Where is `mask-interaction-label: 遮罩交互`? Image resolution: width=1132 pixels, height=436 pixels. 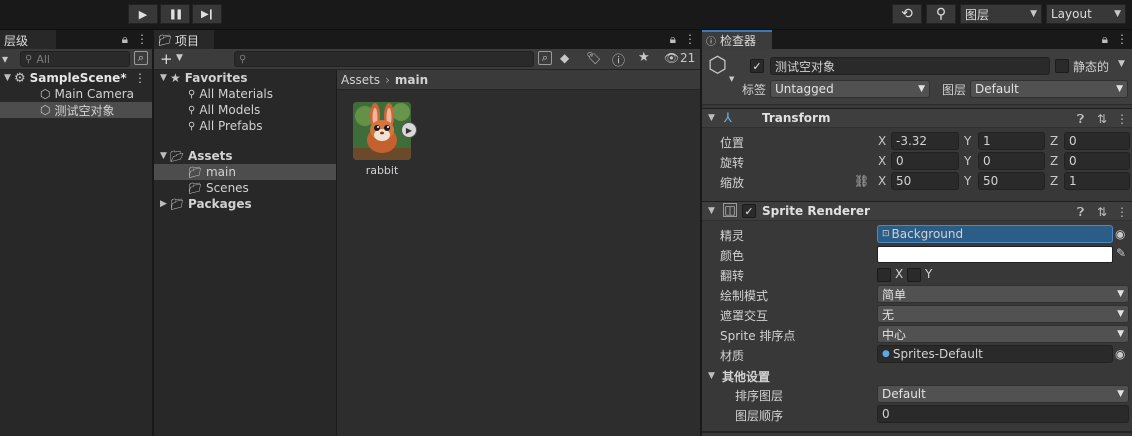 mask-interaction-label: 遮罩交互 is located at coordinates (744, 316).